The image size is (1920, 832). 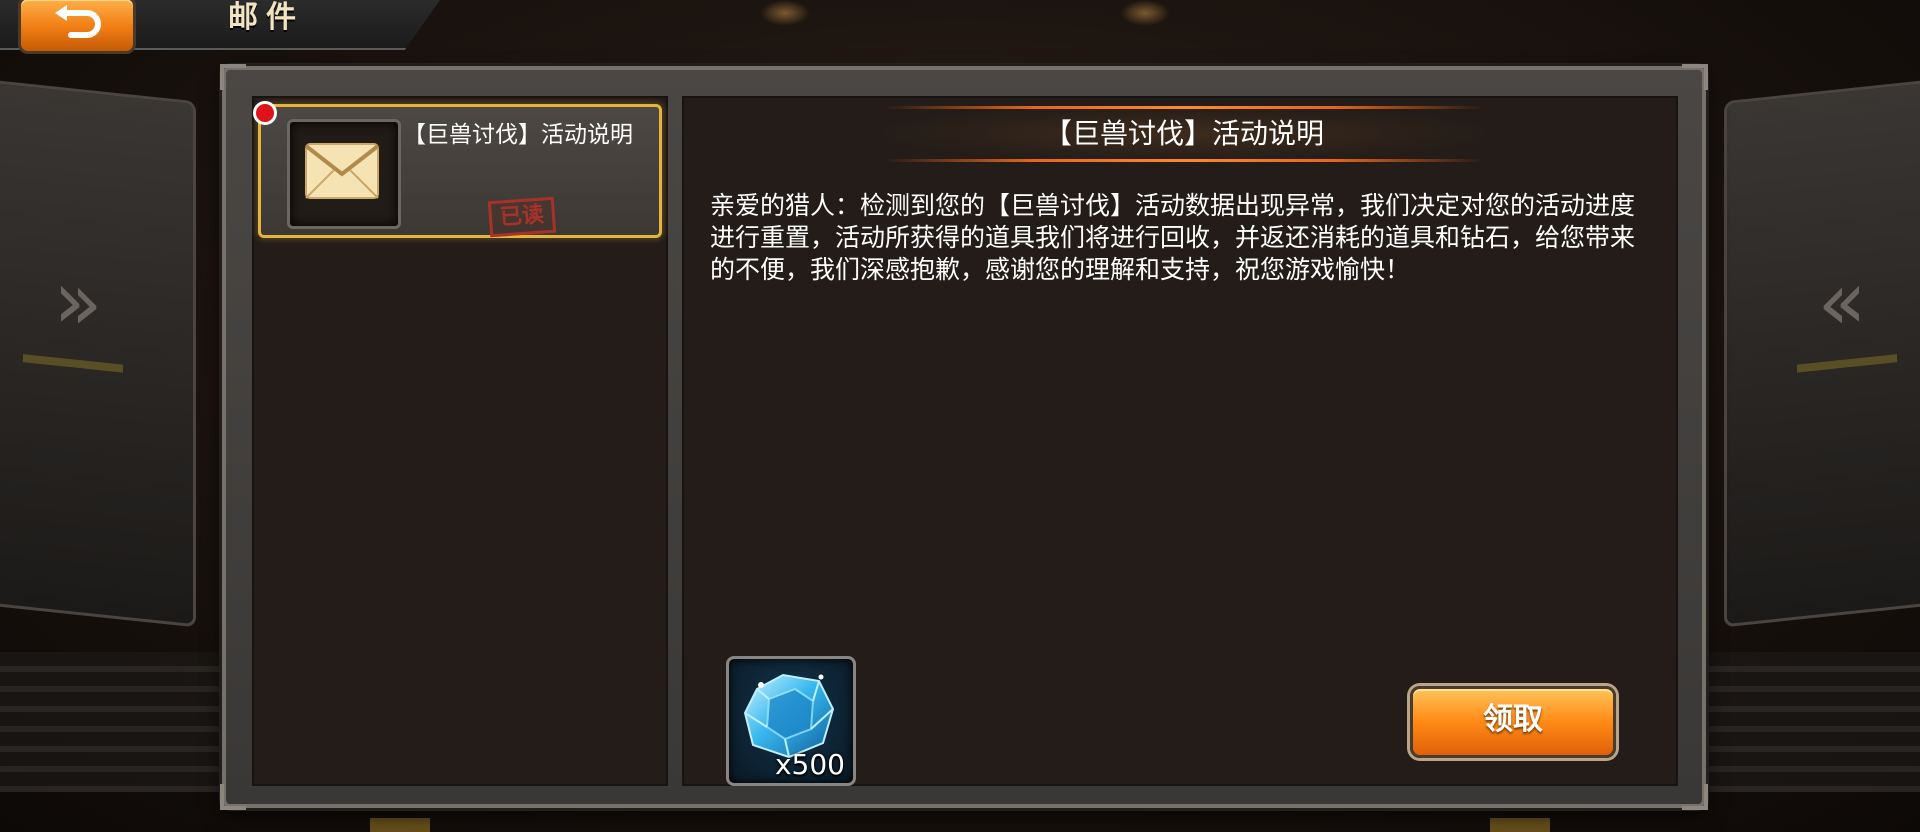 I want to click on page-title: 邮件, so click(x=266, y=17).